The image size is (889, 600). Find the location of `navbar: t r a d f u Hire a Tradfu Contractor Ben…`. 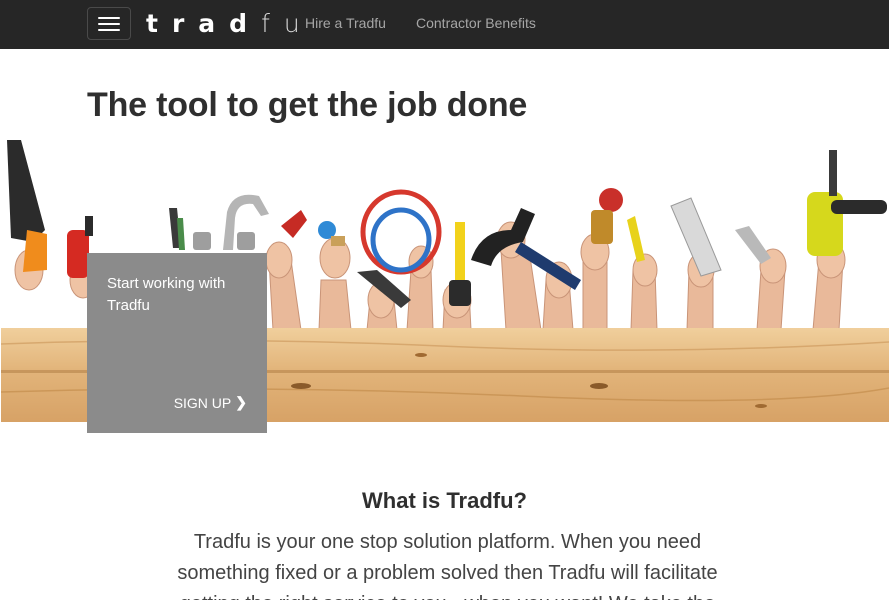

navbar: t r a d f u Hire a Tradfu Contractor Ben… is located at coordinates (444, 24).